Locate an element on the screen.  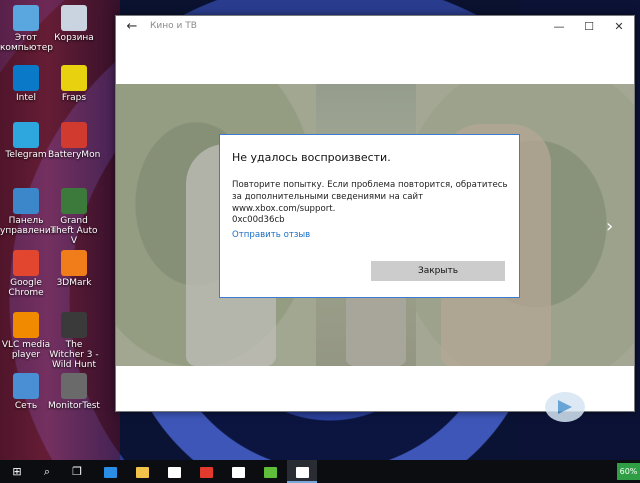
desktop-icon-label: Fraps is located at coordinates (74, 98).